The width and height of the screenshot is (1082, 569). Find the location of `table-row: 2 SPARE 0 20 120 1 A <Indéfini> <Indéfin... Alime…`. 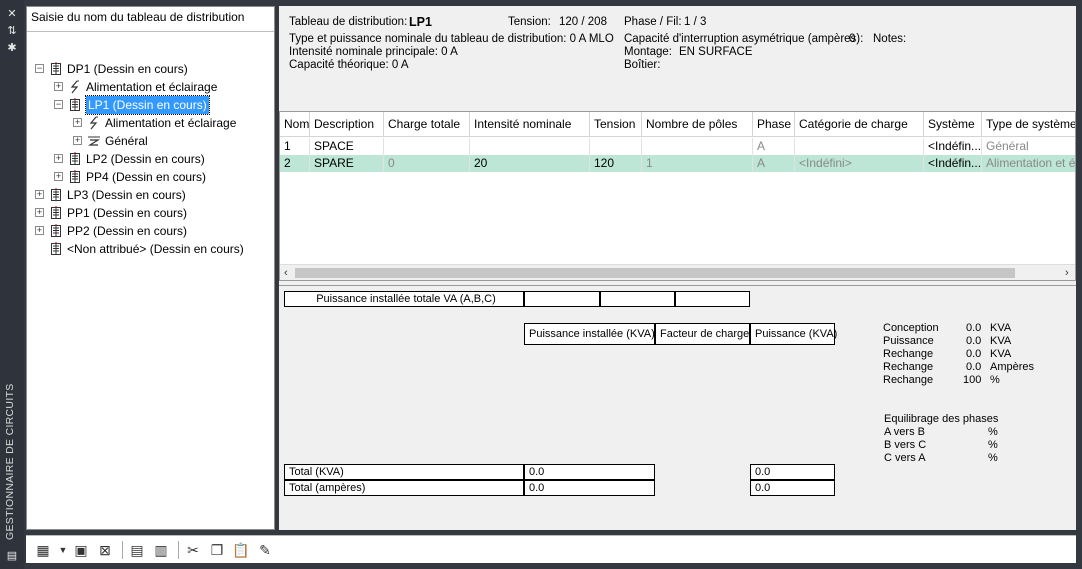

table-row: 2 SPARE 0 20 120 1 A <Indéfini> <Indéfin... Alime… is located at coordinates (677, 163).